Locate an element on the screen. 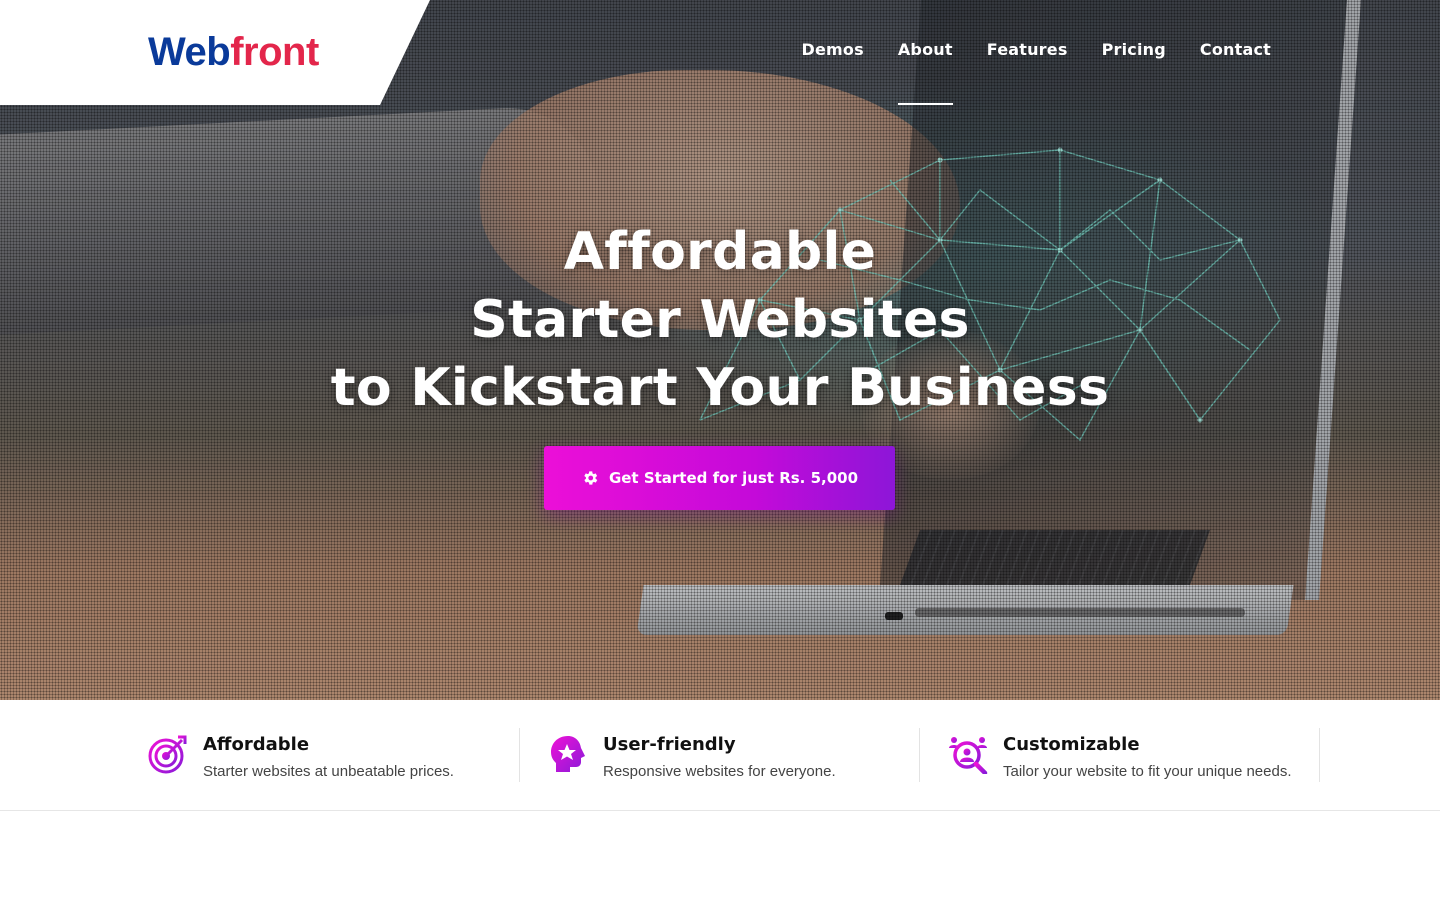 The image size is (1440, 900). header-logo-panel: Webfront is located at coordinates (215, 52).